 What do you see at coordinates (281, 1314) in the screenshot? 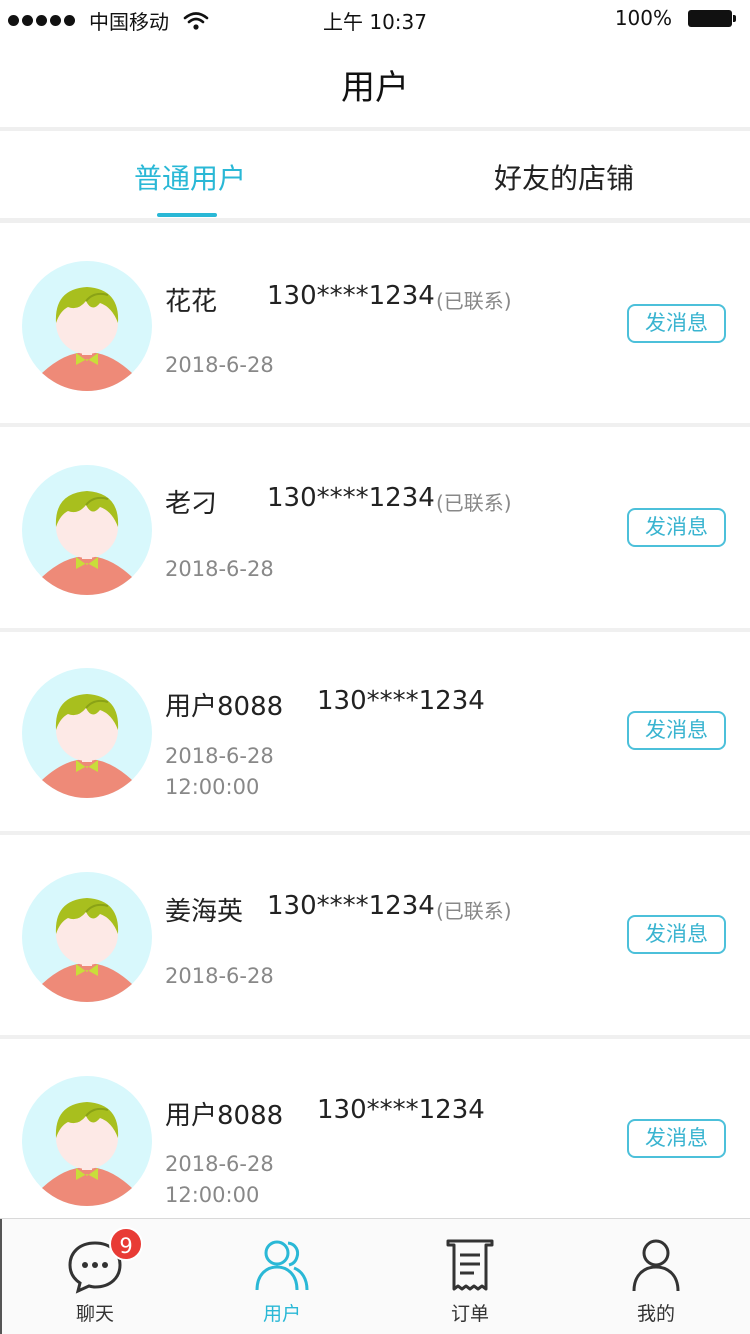
I see `tabbar-label: 用户` at bounding box center [281, 1314].